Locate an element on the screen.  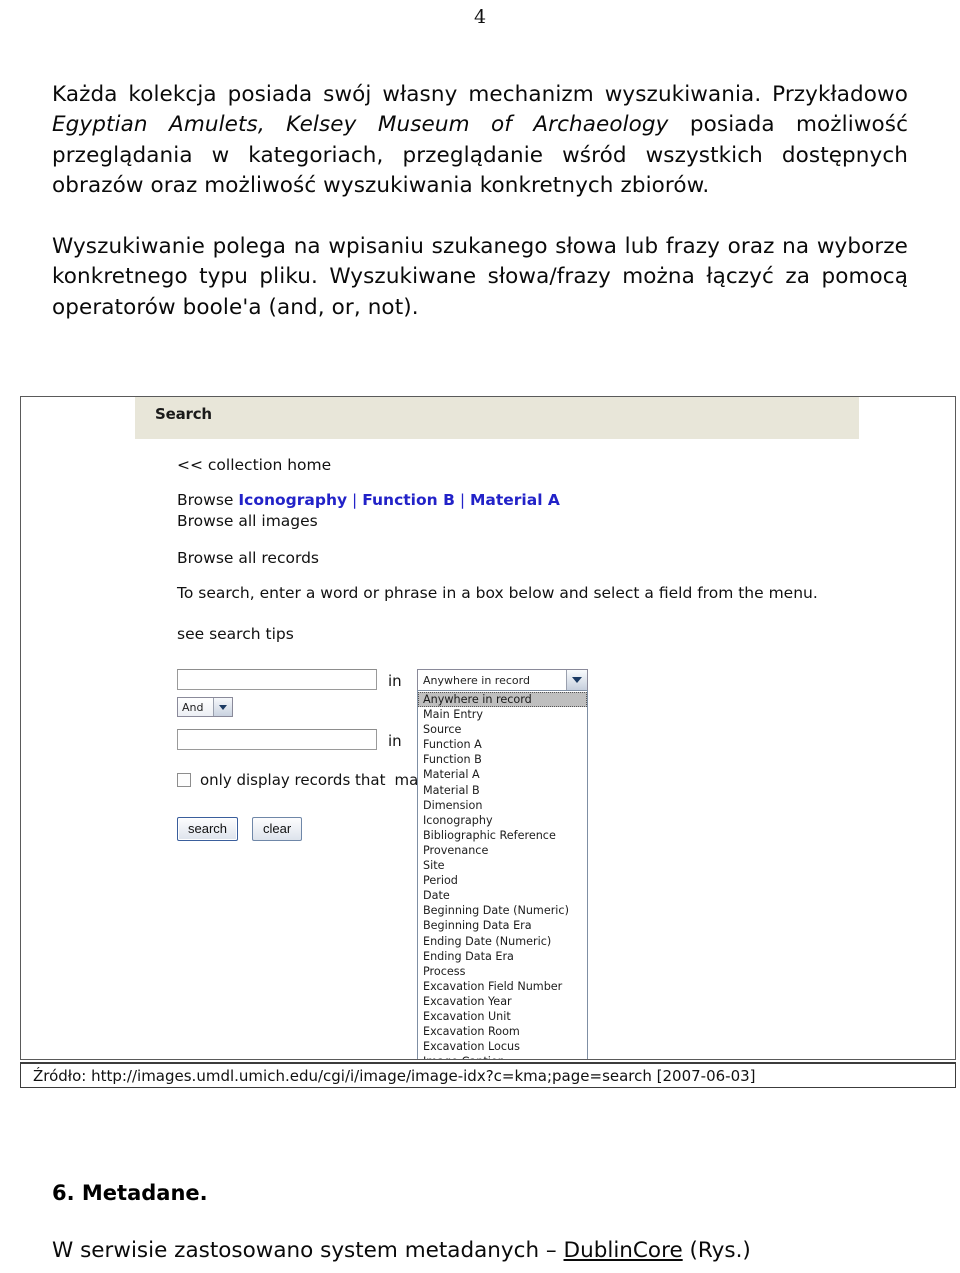
field-option: Iconography is located at coordinates (502, 820).